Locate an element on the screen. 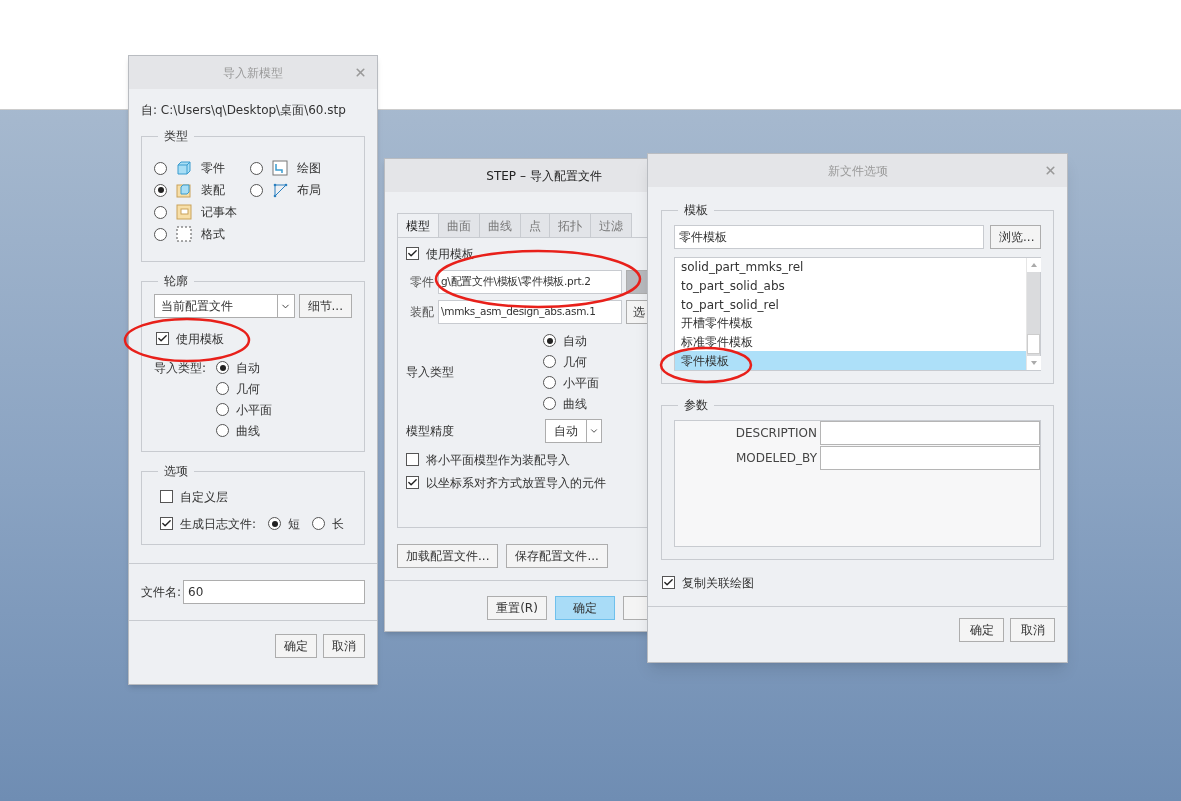 Image resolution: width=1181 pixels, height=801 pixels. radio-option: 短 is located at coordinates (284, 523).